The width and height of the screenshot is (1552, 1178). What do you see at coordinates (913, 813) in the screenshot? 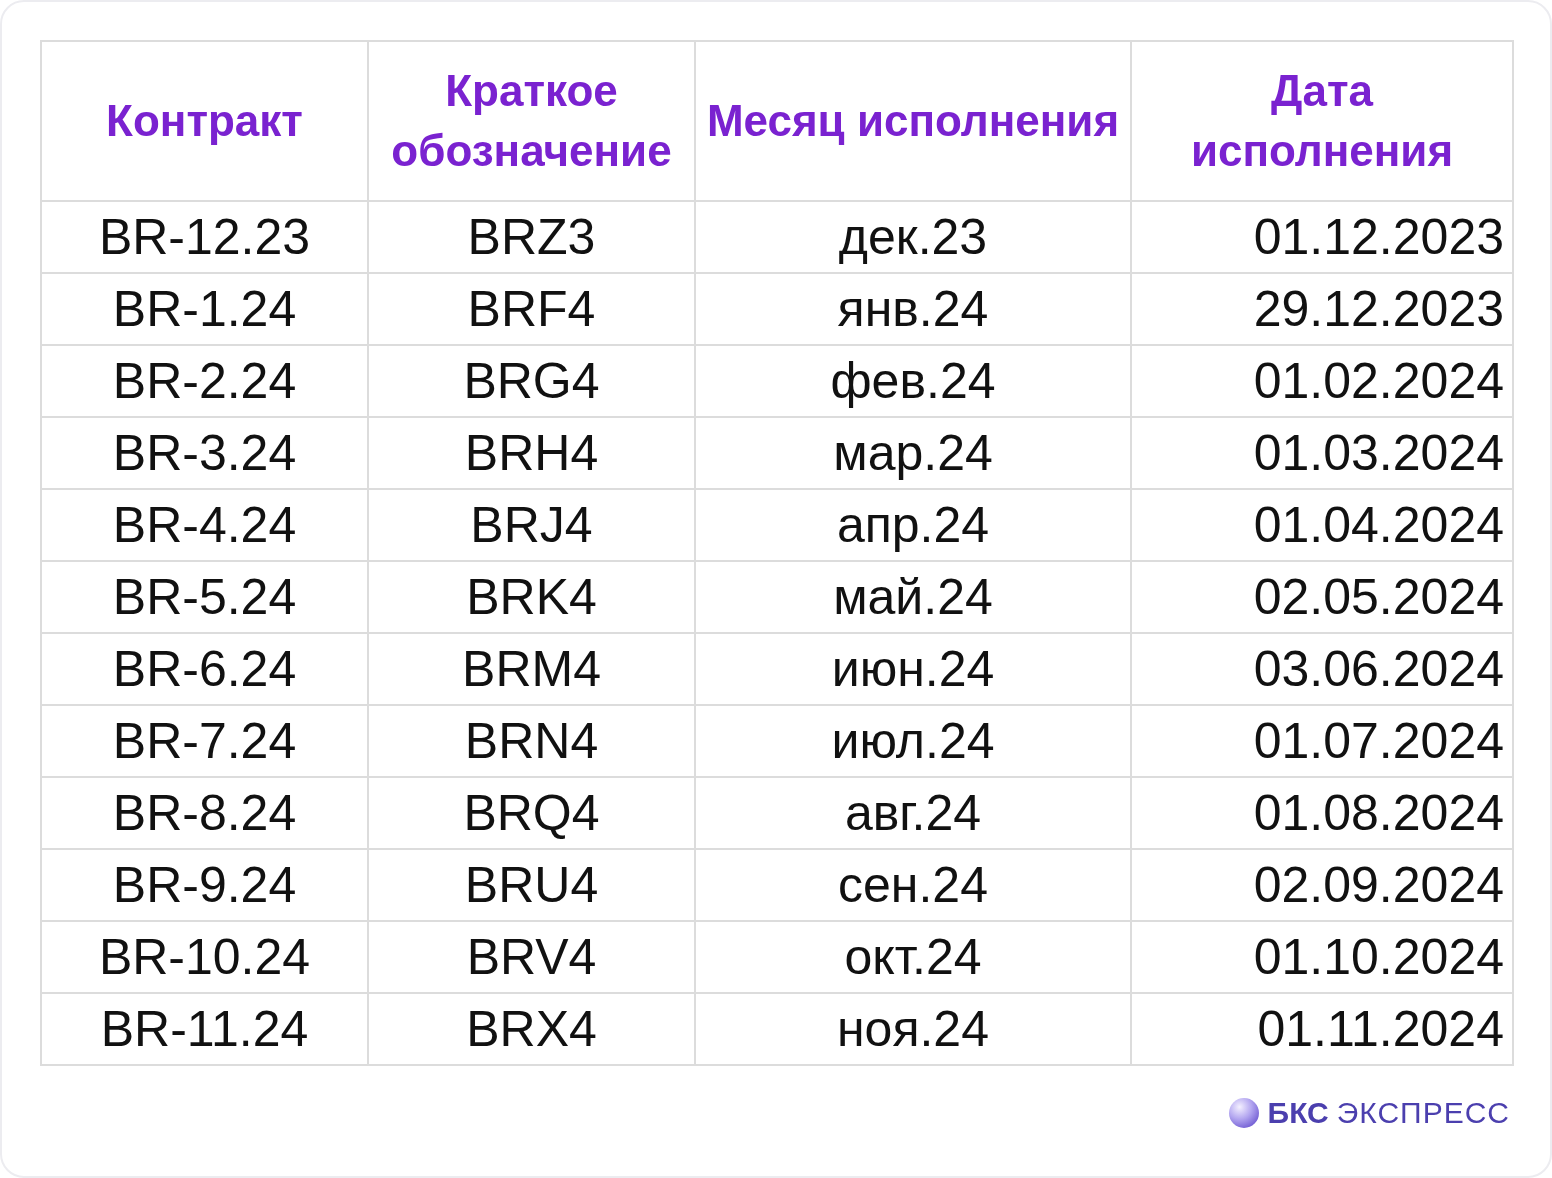
I see `table-cell: авг.24` at bounding box center [913, 813].